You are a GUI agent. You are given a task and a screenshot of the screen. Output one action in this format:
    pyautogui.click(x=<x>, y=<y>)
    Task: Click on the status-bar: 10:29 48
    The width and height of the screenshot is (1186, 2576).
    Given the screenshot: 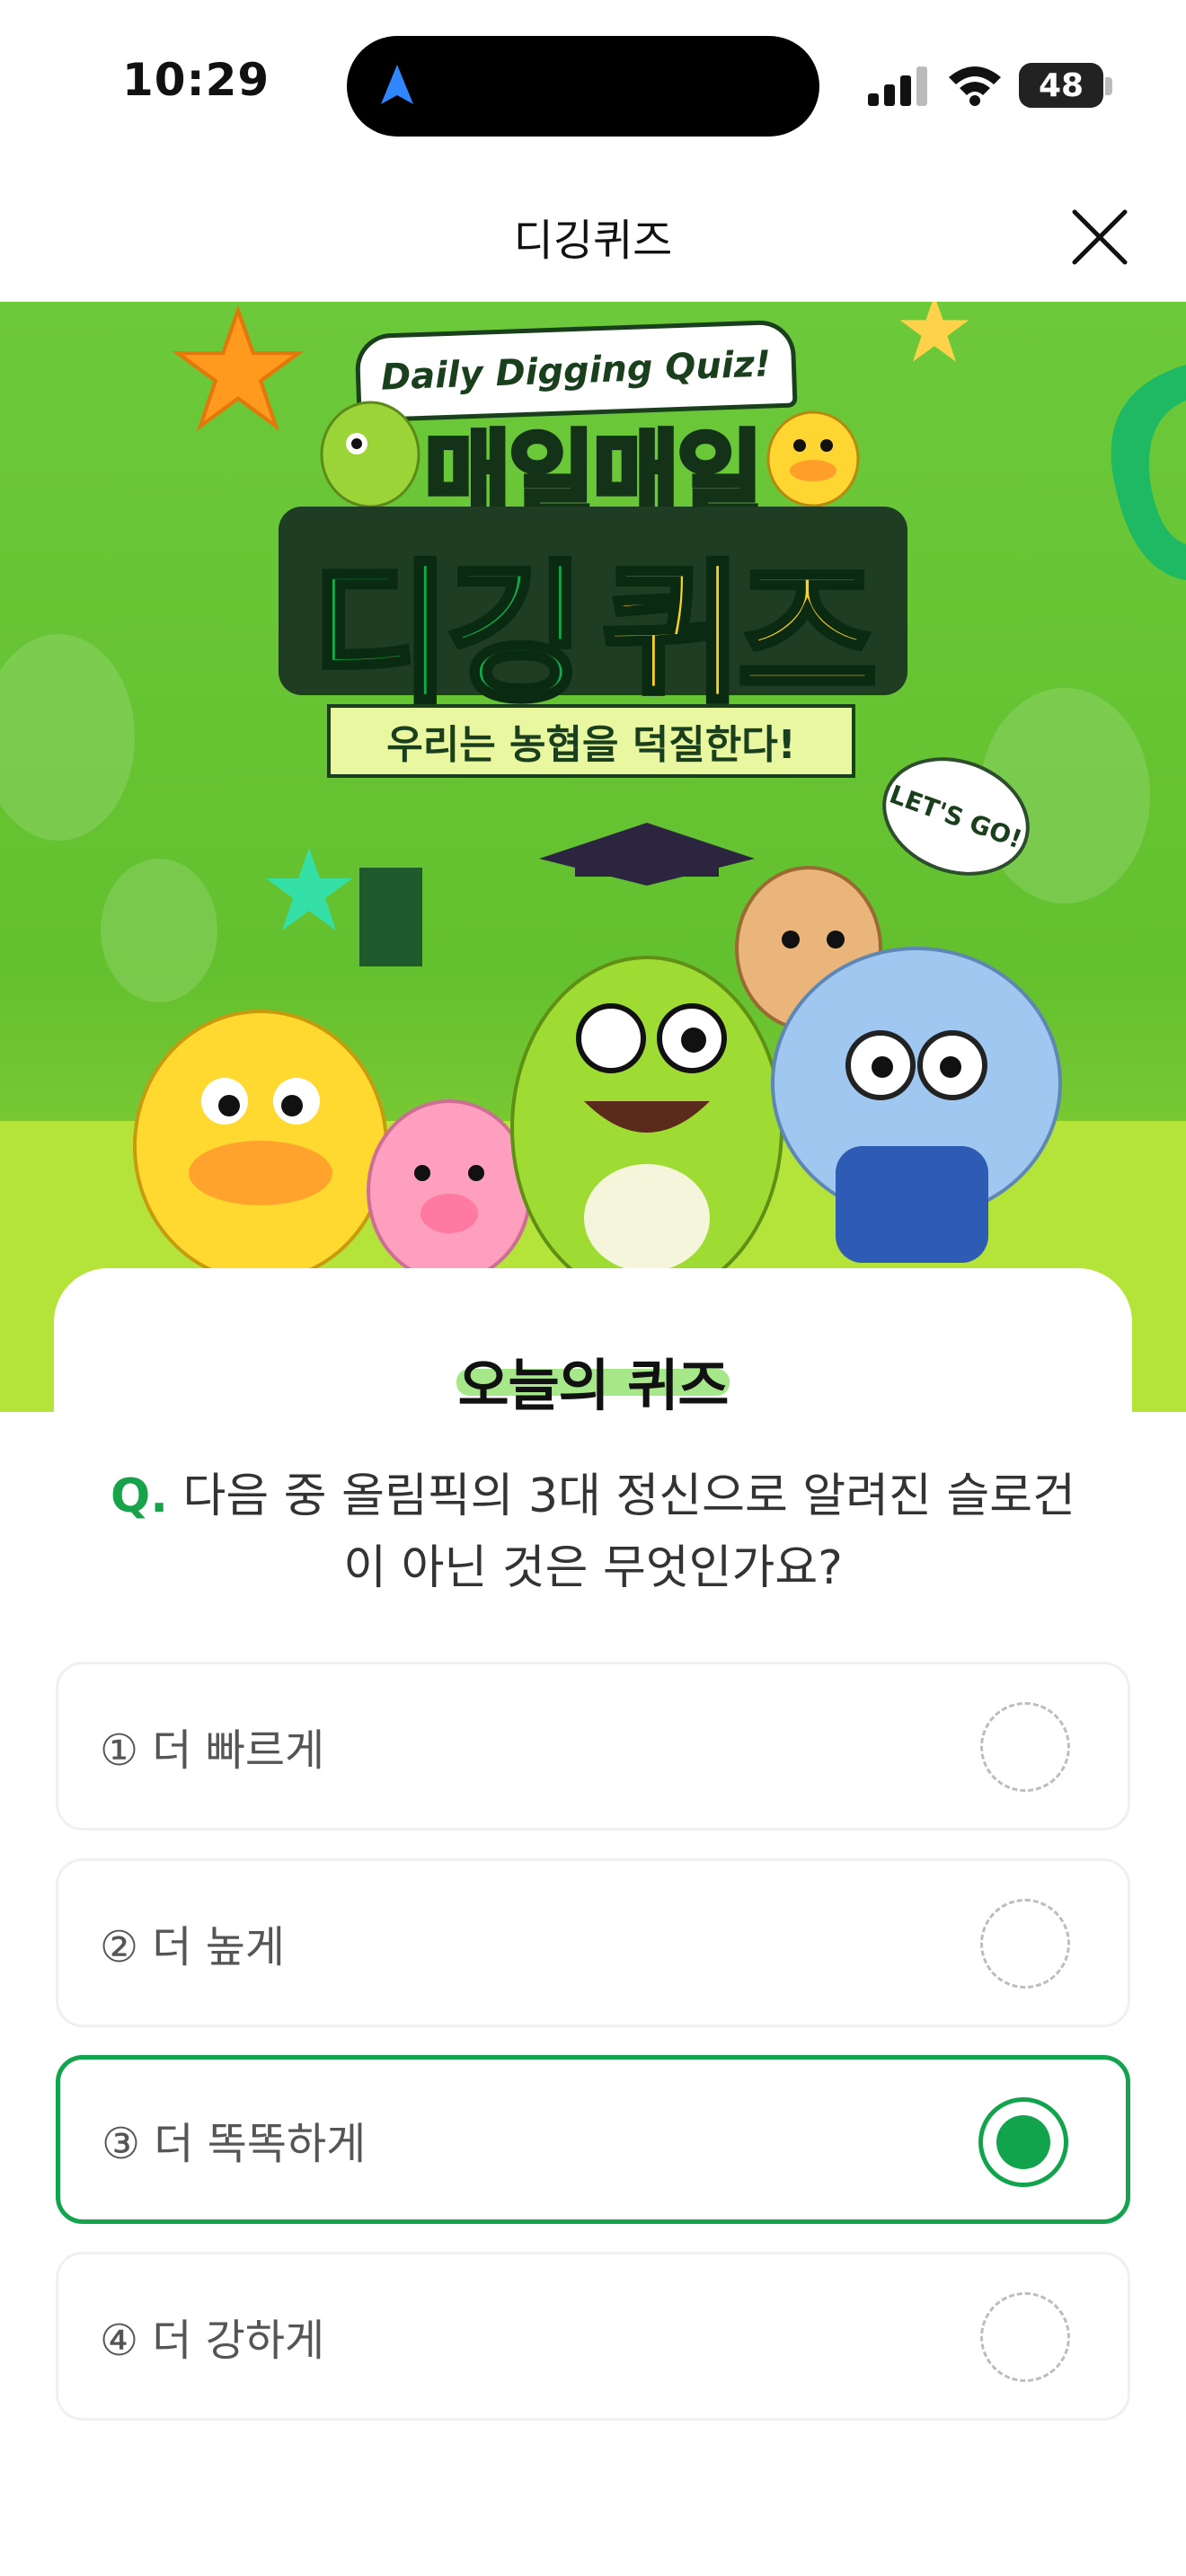 What is the action you would take?
    pyautogui.click(x=593, y=85)
    